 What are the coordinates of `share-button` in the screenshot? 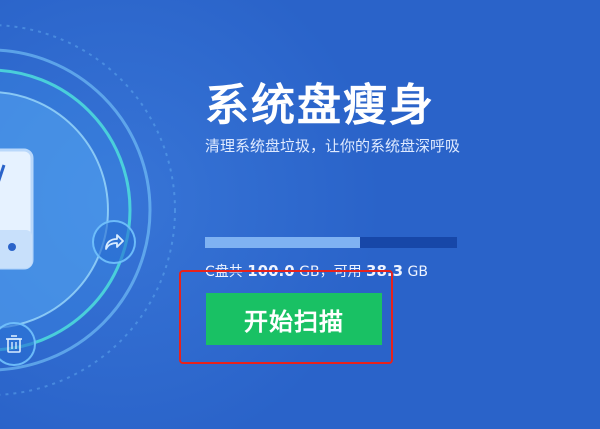 It's located at (114, 242).